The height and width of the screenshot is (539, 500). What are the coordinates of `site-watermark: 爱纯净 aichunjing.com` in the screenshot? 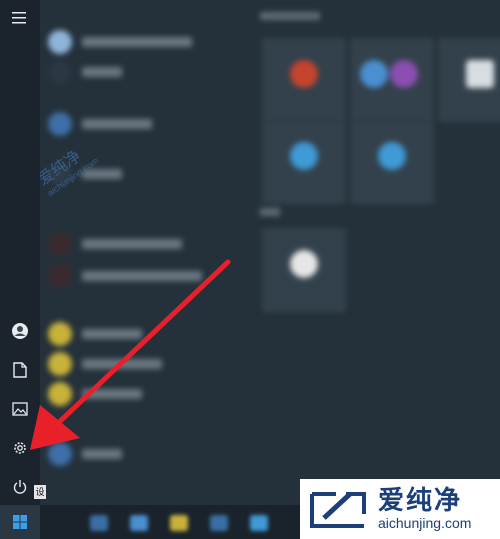 It's located at (400, 509).